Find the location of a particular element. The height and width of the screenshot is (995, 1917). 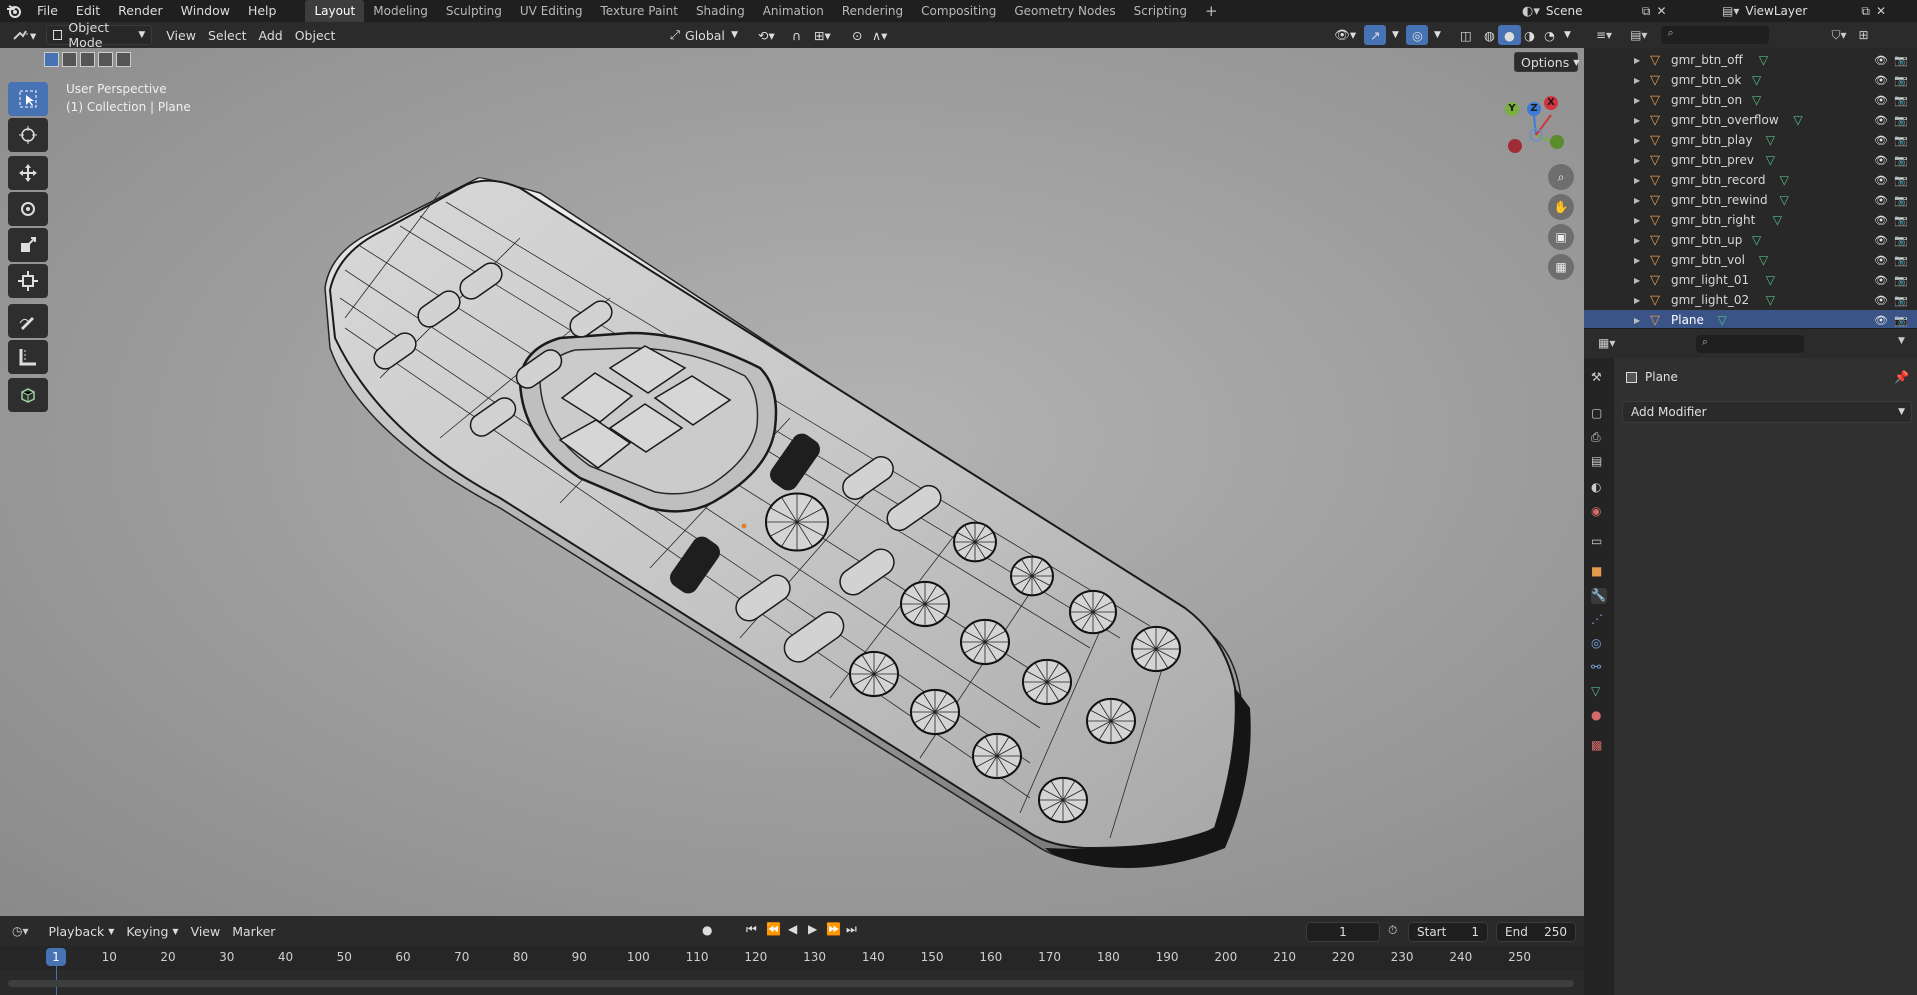

menu-edit: Edit is located at coordinates (88, 11).